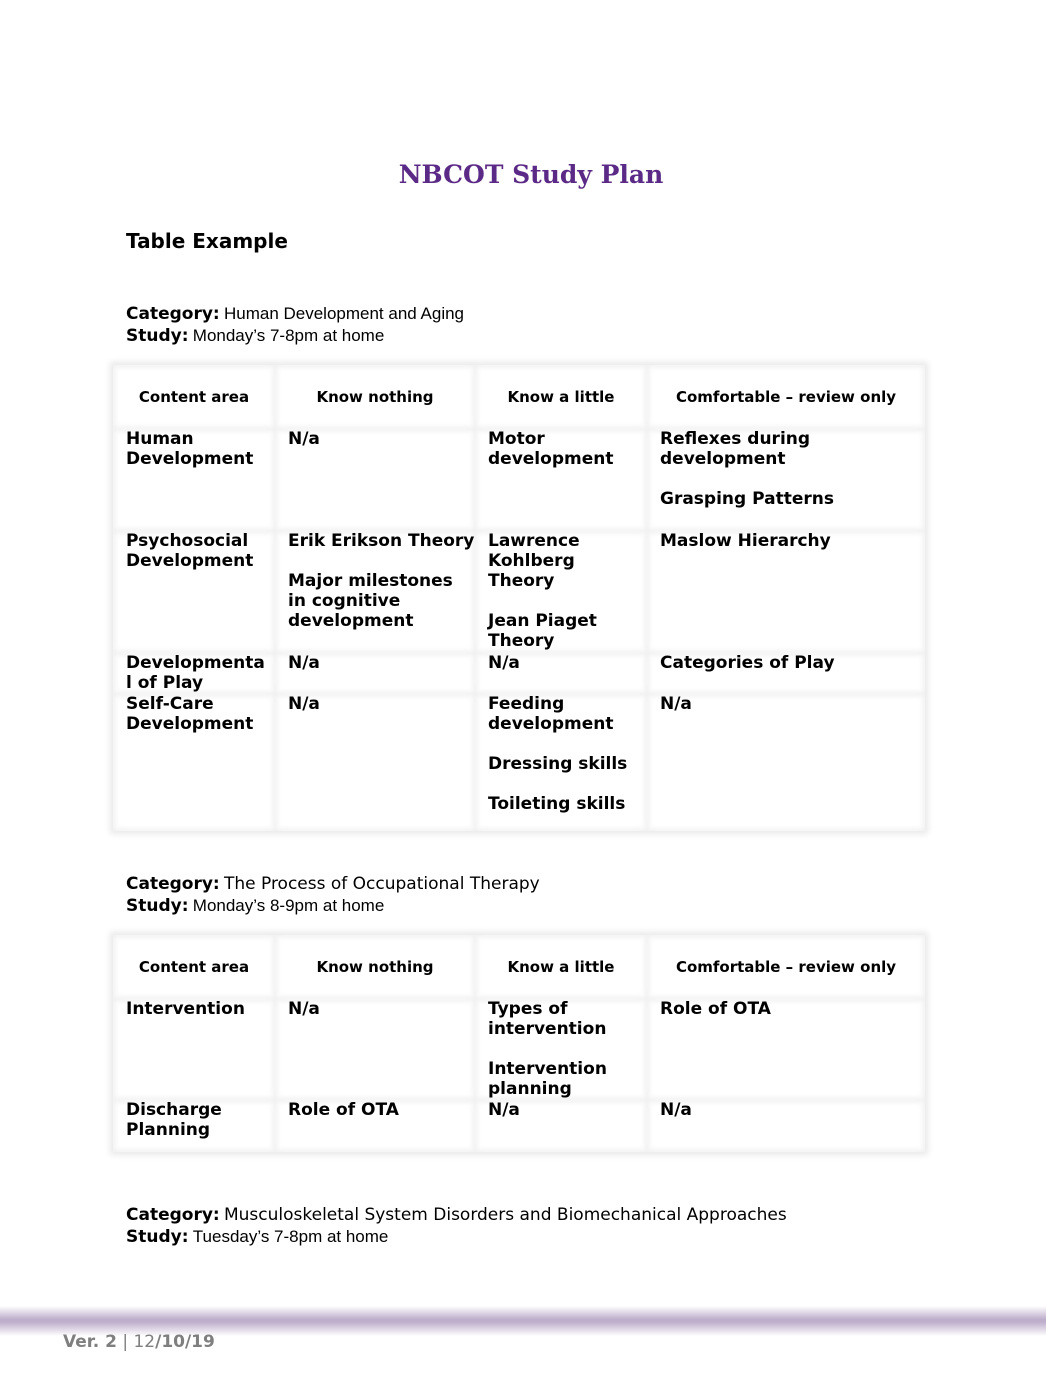 The height and width of the screenshot is (1377, 1062). I want to click on table-cell-content-area: Self-Care Development, so click(194, 762).